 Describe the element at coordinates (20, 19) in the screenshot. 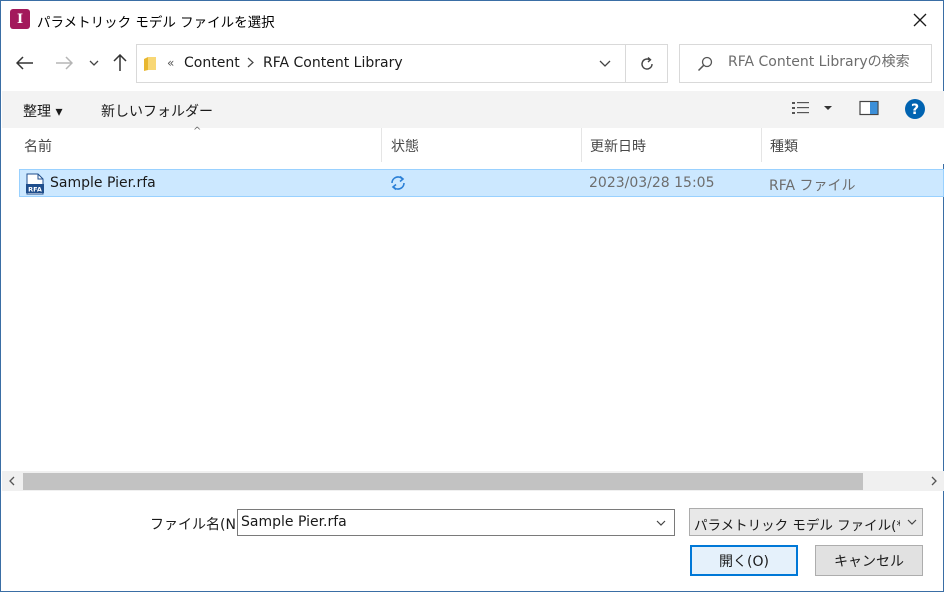

I see `inventor-app-icon: I` at that location.